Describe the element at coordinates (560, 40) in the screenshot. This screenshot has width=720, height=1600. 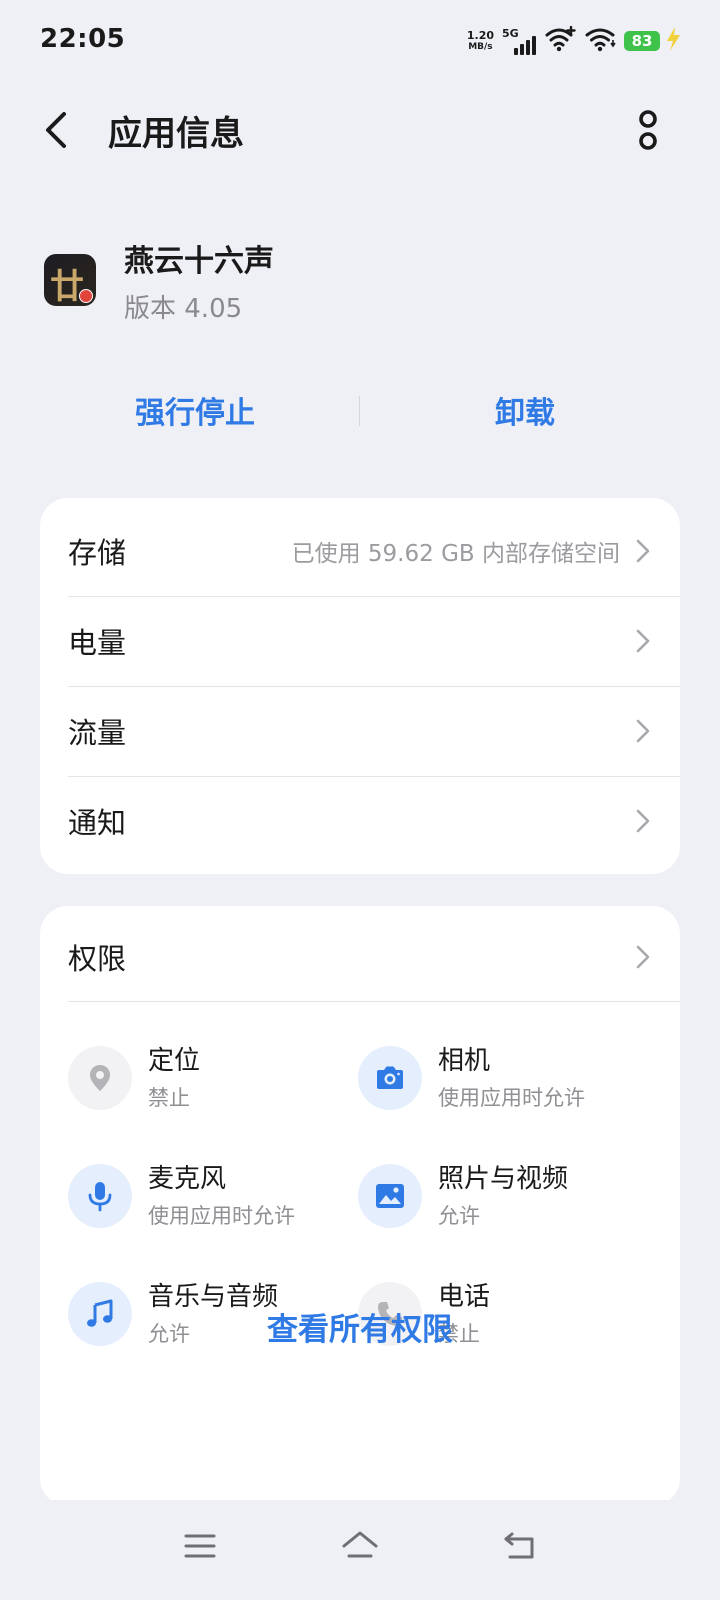
I see `wifi-plus-icon` at that location.